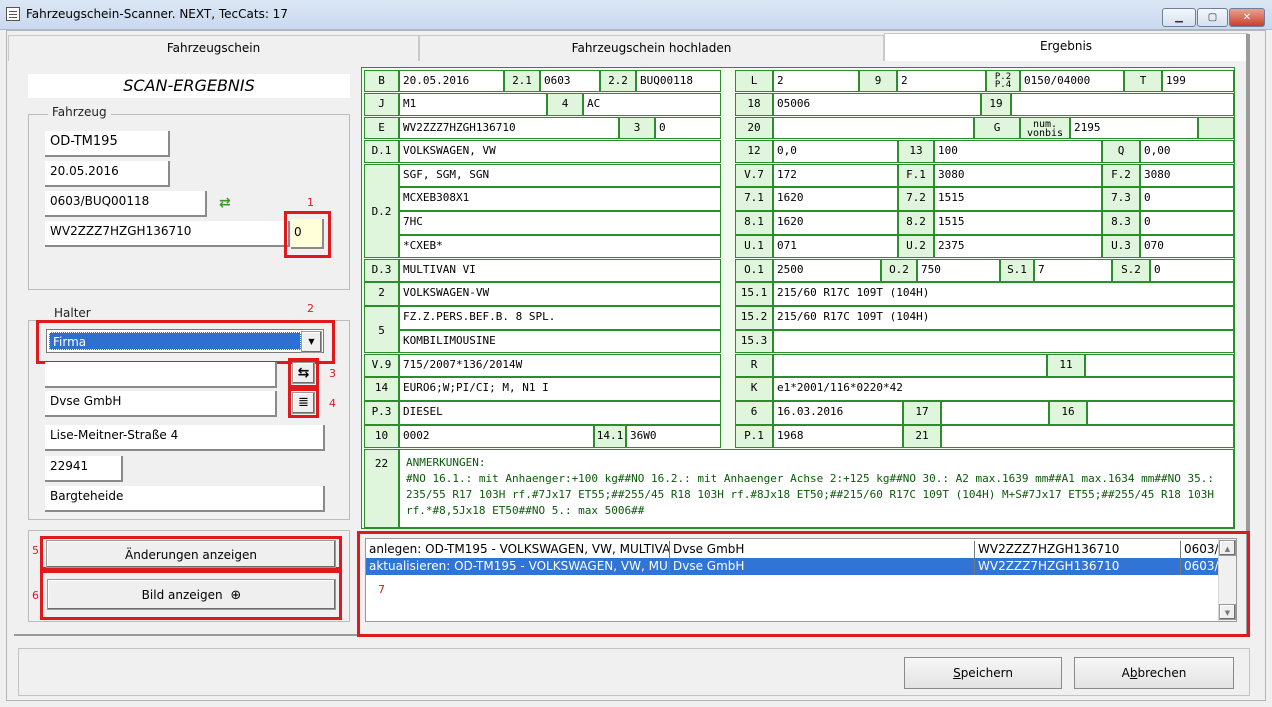 The width and height of the screenshot is (1272, 707). Describe the element at coordinates (560, 223) in the screenshot. I see `value-D2-3: 7HC` at that location.